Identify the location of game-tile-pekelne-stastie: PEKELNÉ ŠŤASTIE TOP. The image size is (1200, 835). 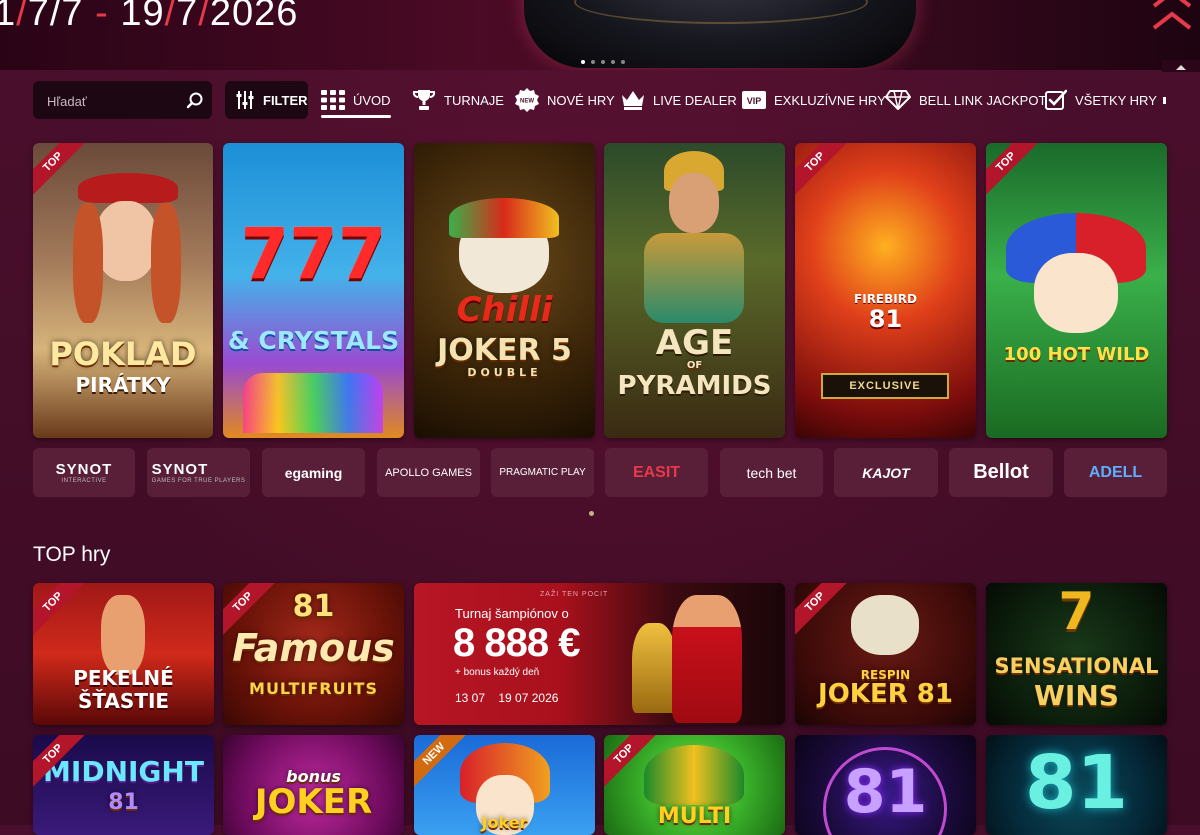
(123, 654).